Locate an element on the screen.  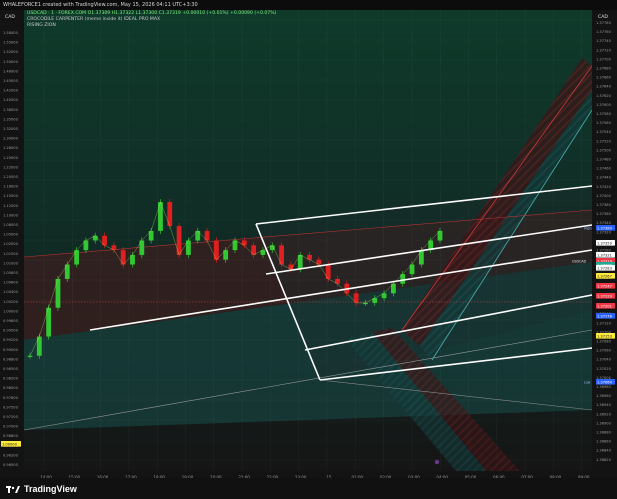
left-axis-tick-label: 0.97000 is located at coordinates (11, 427).